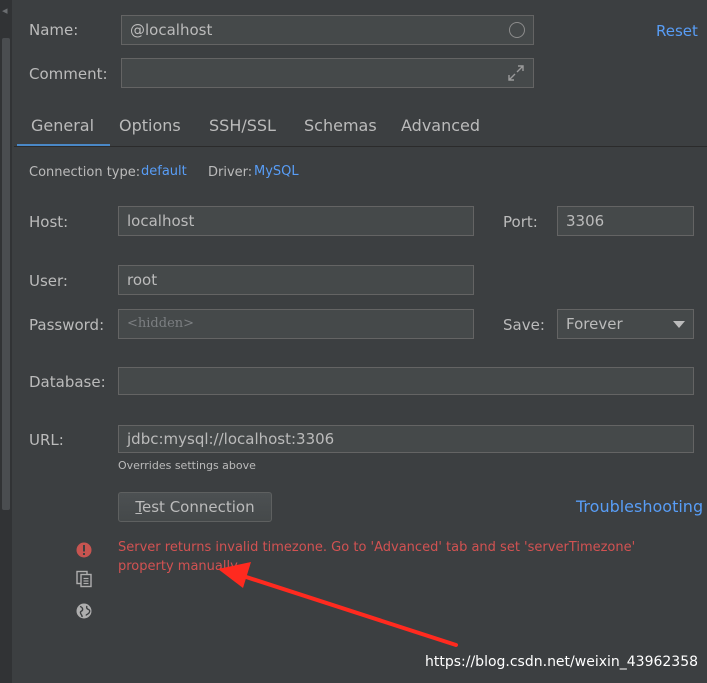 The width and height of the screenshot is (707, 683). I want to click on connection-type-link: default, so click(164, 171).